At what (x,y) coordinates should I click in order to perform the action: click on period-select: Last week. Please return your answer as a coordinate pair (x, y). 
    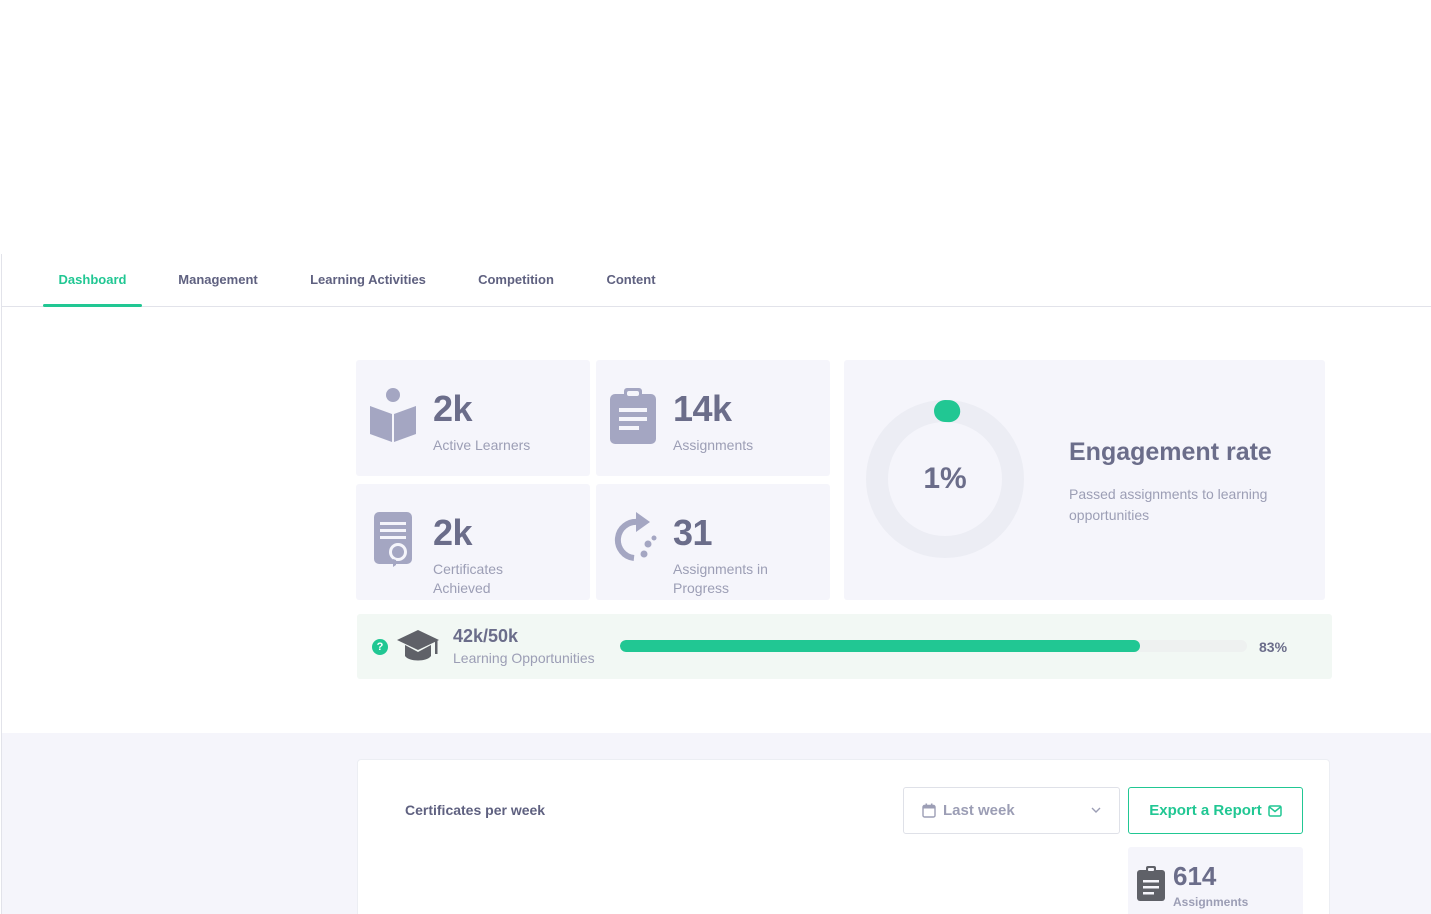
    Looking at the image, I should click on (1011, 810).